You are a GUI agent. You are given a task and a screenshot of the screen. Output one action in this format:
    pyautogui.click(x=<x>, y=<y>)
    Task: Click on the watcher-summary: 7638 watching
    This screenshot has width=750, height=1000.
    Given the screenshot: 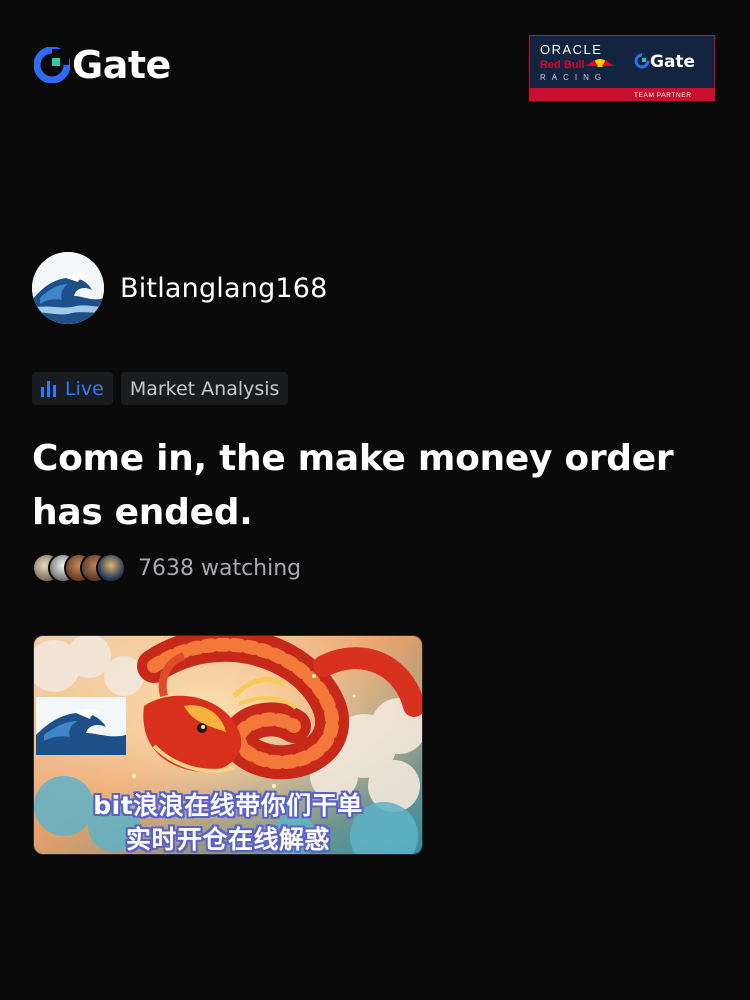 What is the action you would take?
    pyautogui.click(x=166, y=568)
    